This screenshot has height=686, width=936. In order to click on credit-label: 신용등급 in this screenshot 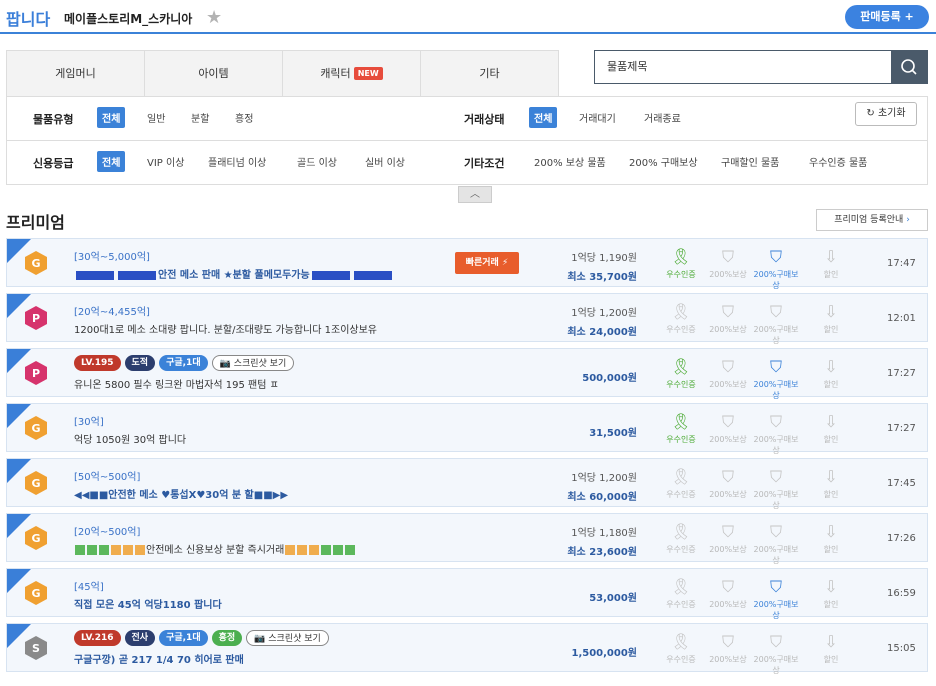, I will do `click(53, 163)`.